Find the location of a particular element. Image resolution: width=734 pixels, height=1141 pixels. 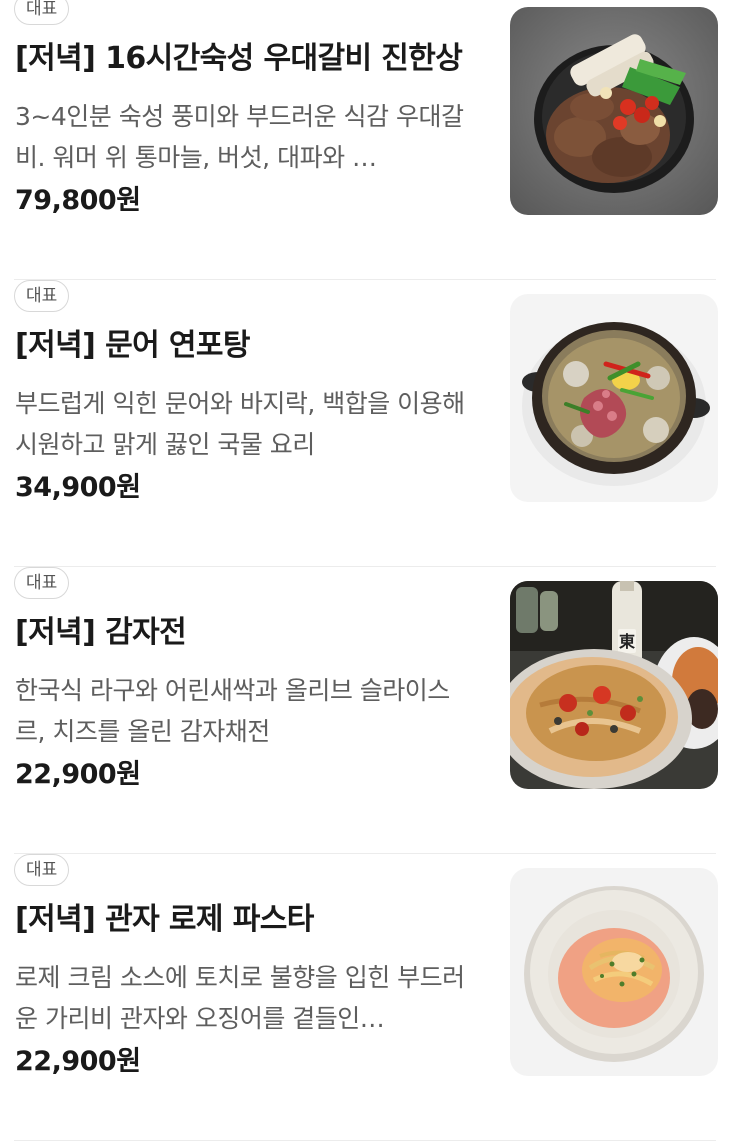

svg-text: 東 is located at coordinates (627, 641).